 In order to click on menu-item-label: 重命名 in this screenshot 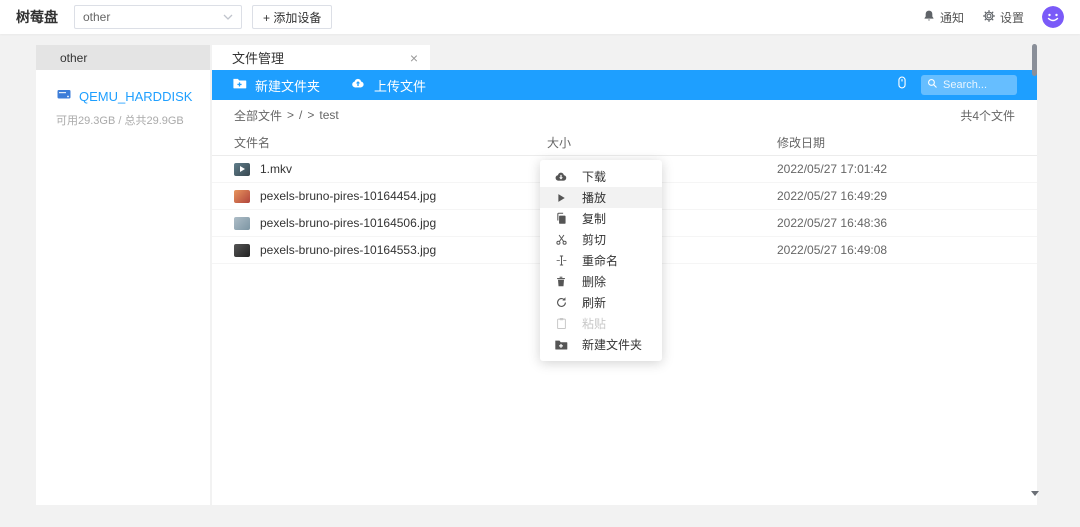, I will do `click(600, 261)`.